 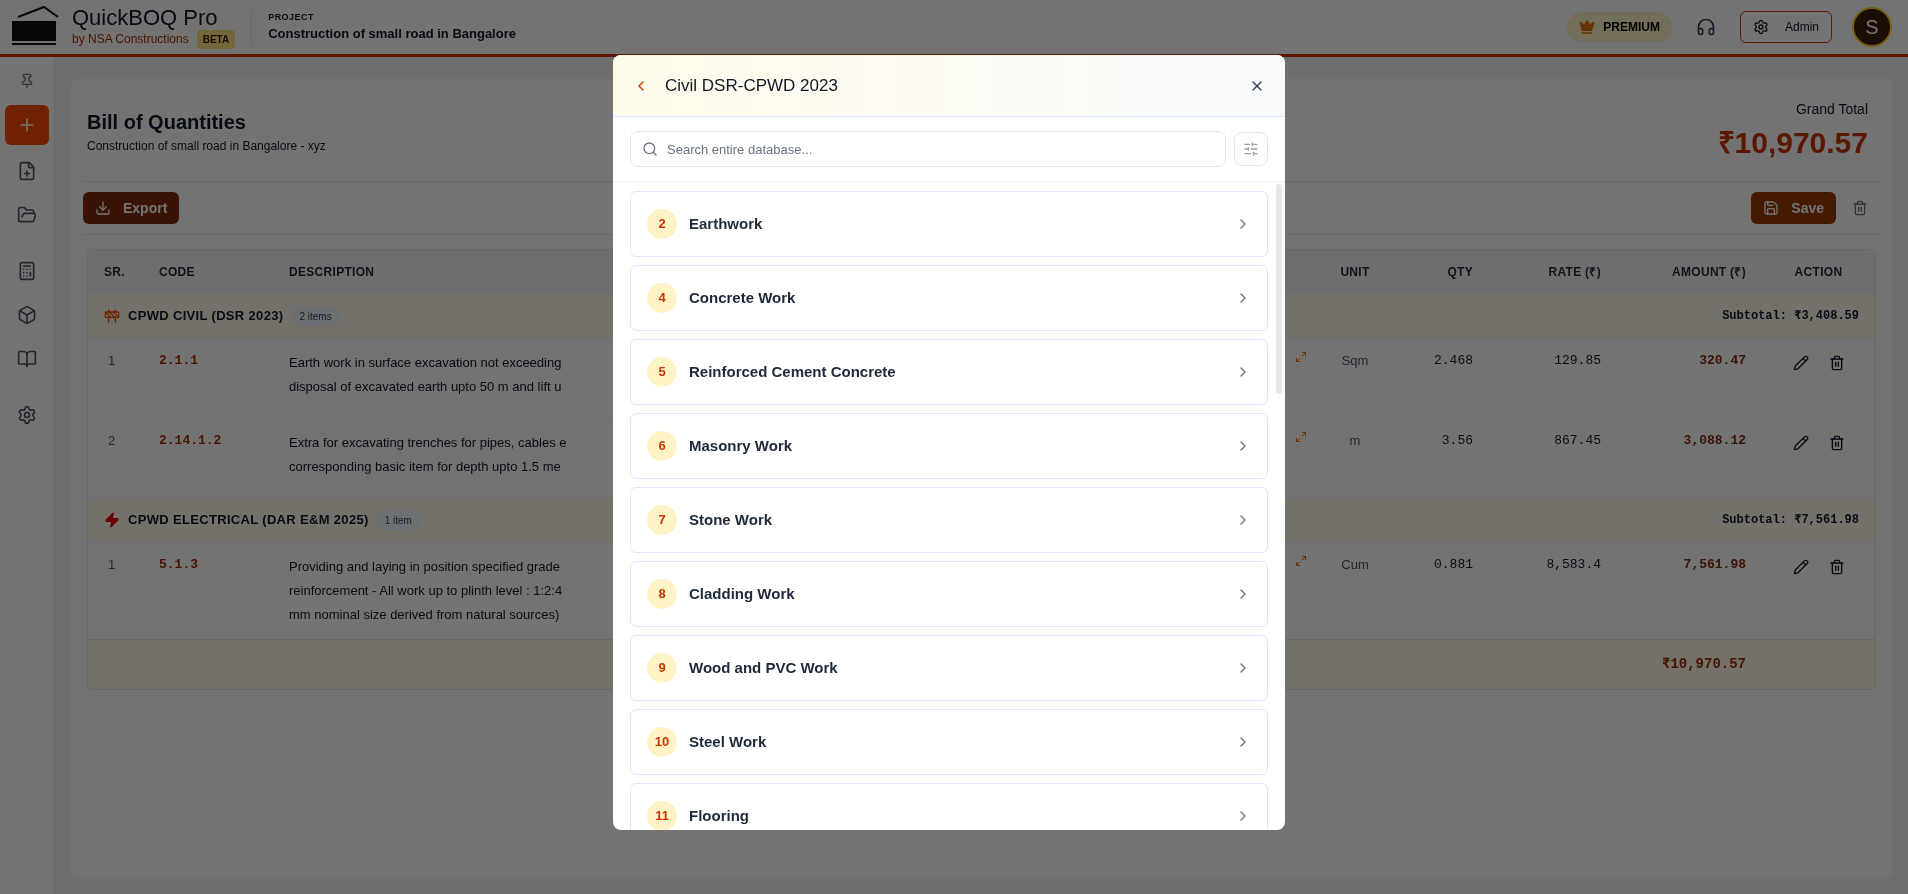 What do you see at coordinates (27, 125) in the screenshot?
I see `add-button` at bounding box center [27, 125].